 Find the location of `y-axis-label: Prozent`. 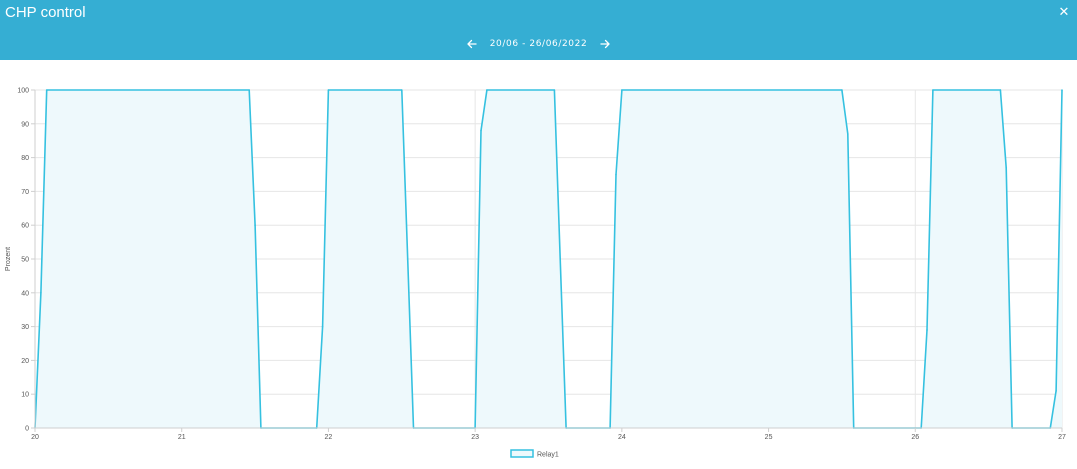

y-axis-label: Prozent is located at coordinates (8, 259).